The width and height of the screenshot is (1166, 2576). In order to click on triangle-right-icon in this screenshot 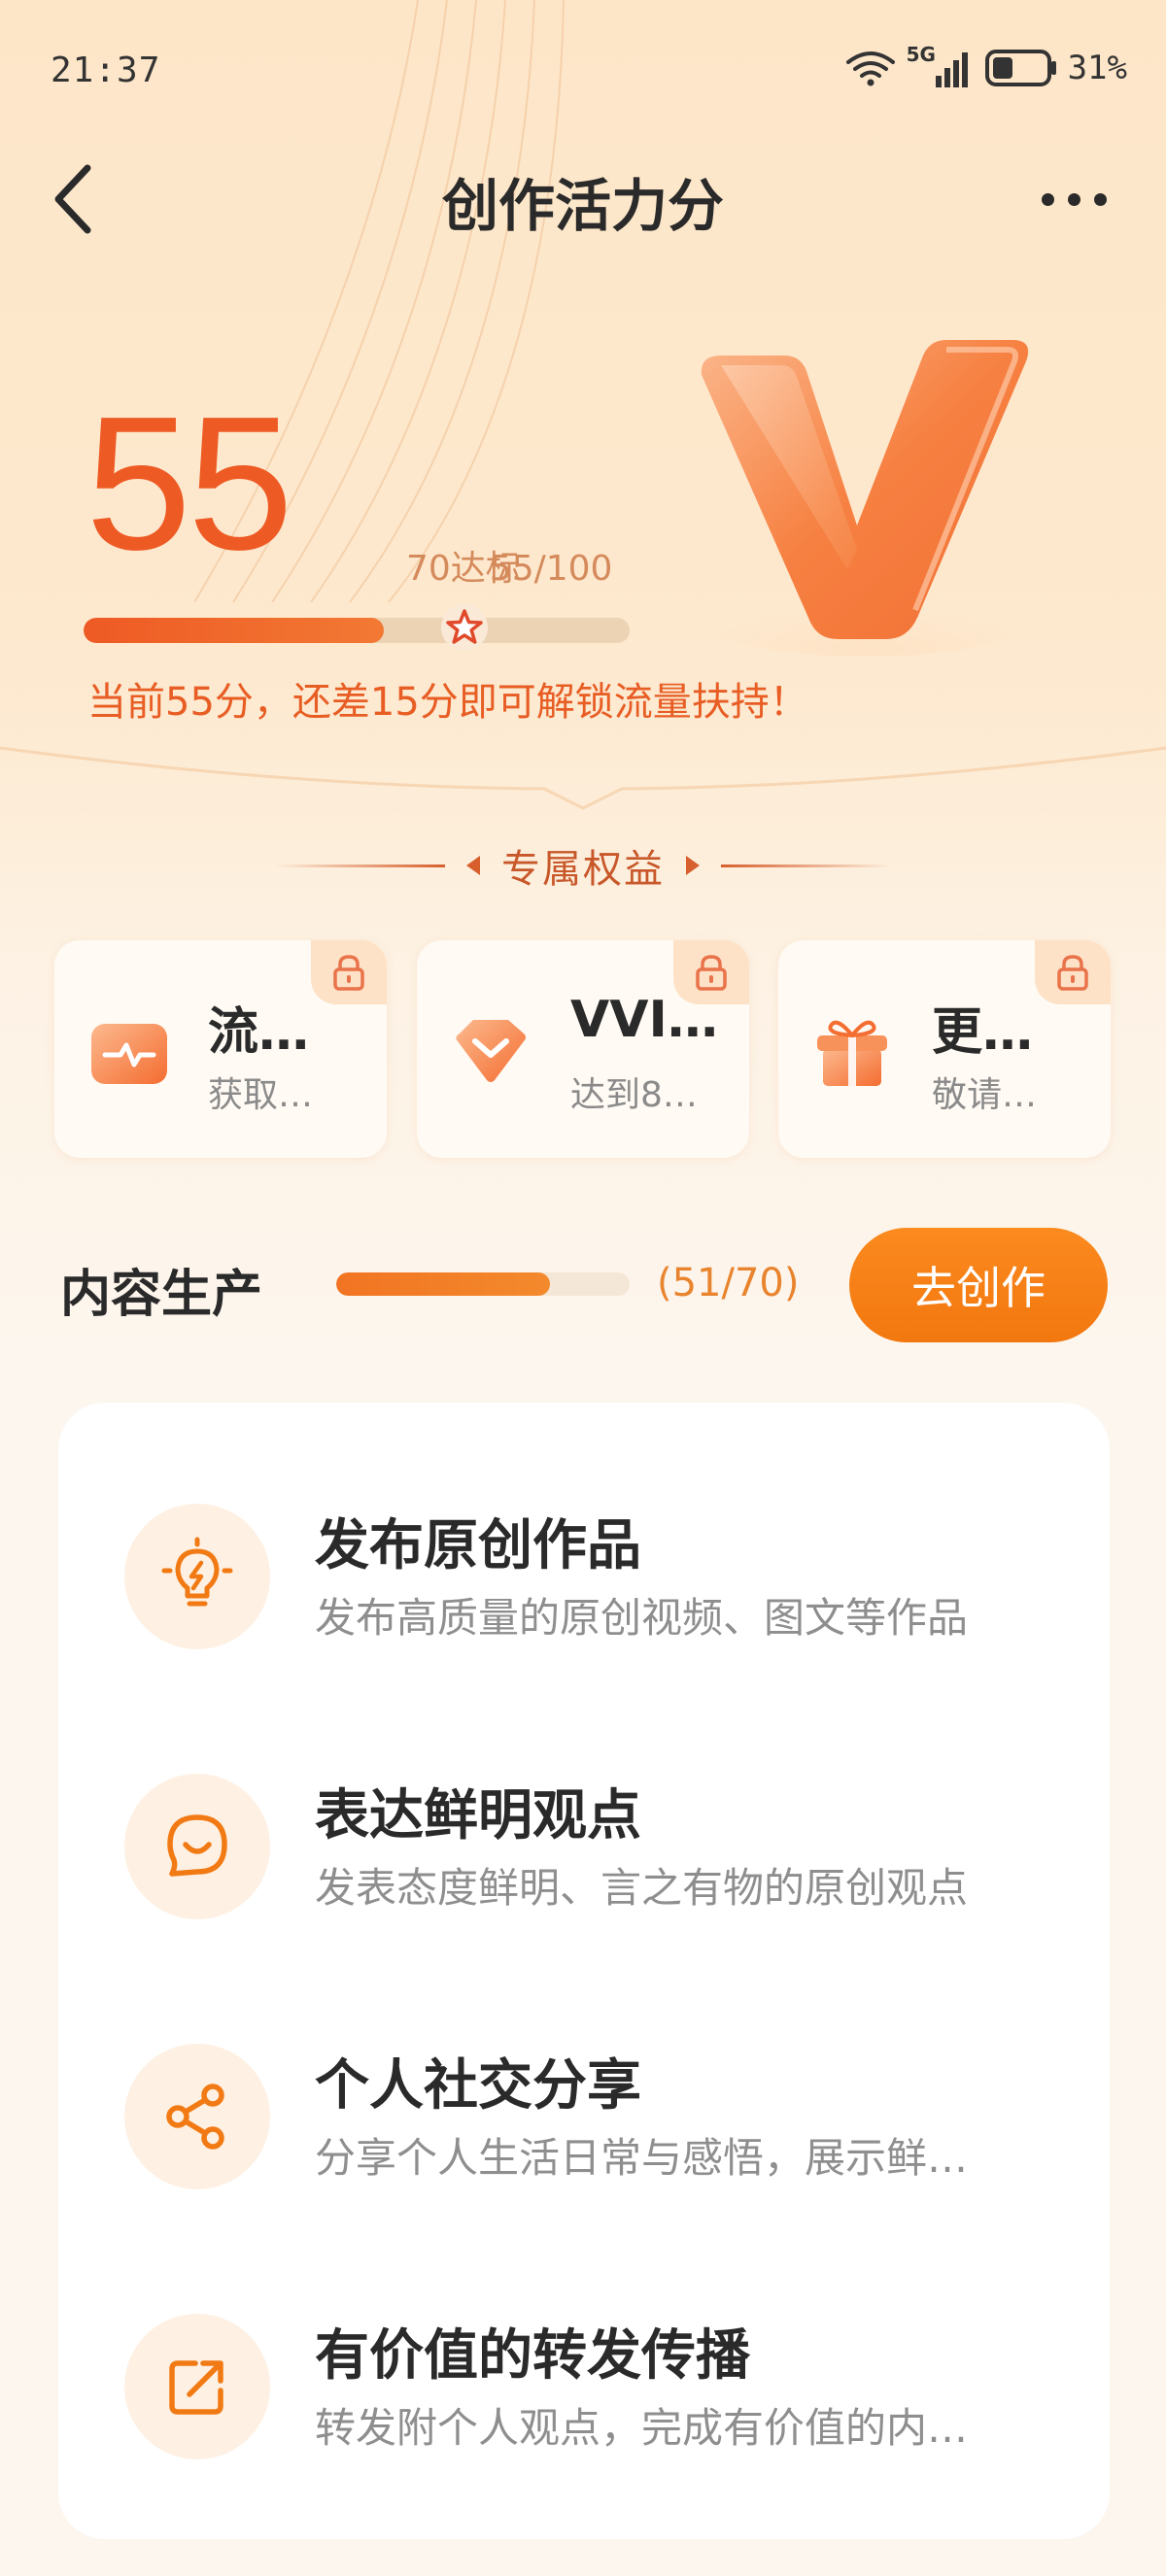, I will do `click(693, 865)`.